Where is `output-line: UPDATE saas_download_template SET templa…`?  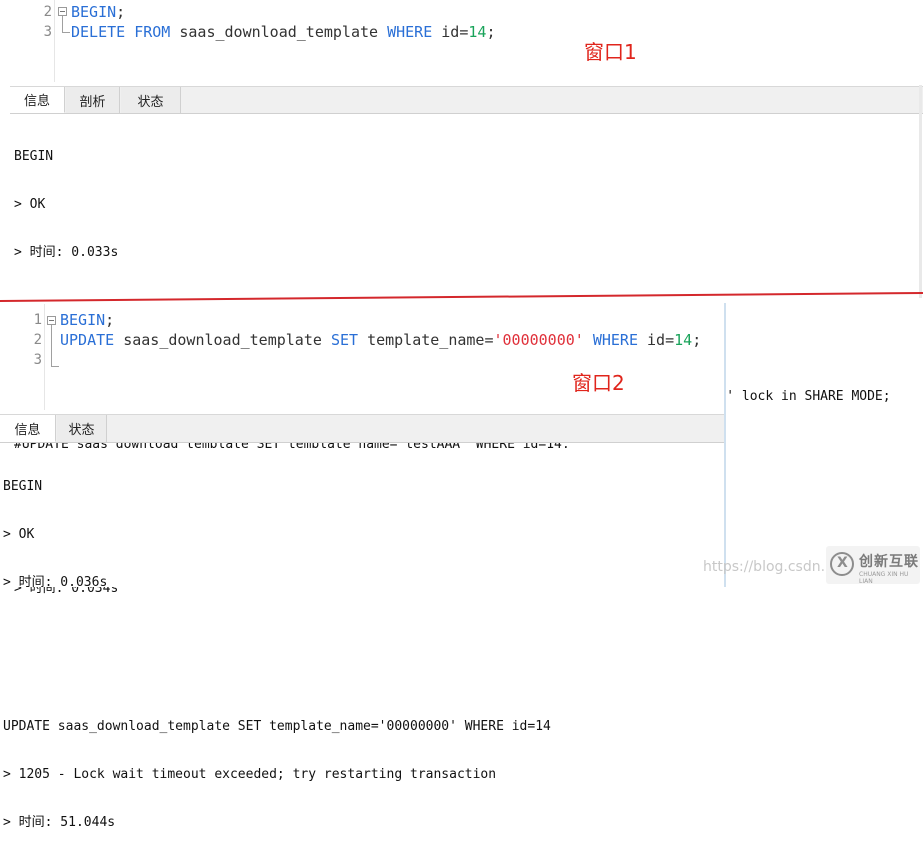 output-line: UPDATE saas_download_template SET templa… is located at coordinates (277, 726).